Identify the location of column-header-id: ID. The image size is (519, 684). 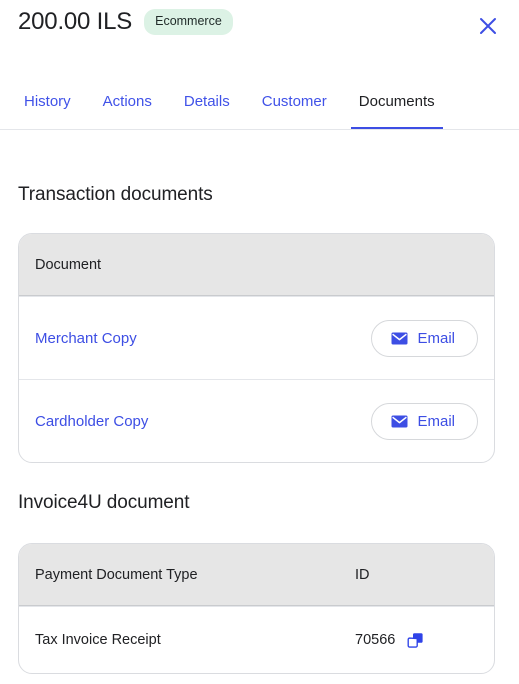
(362, 574).